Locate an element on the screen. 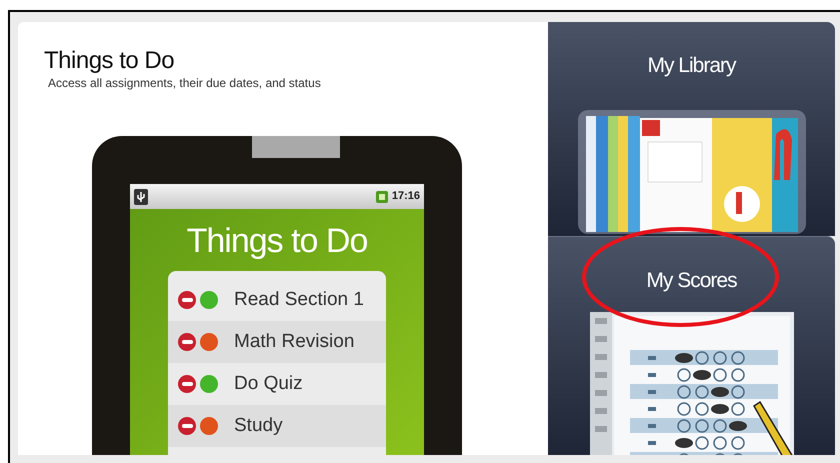 This screenshot has width=840, height=463. tile-title: My Library is located at coordinates (691, 66).